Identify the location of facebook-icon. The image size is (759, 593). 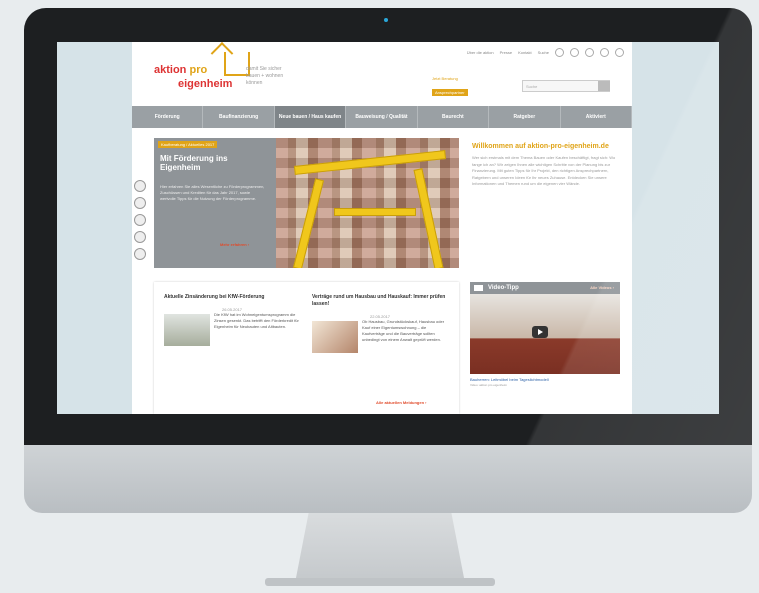
(559, 52).